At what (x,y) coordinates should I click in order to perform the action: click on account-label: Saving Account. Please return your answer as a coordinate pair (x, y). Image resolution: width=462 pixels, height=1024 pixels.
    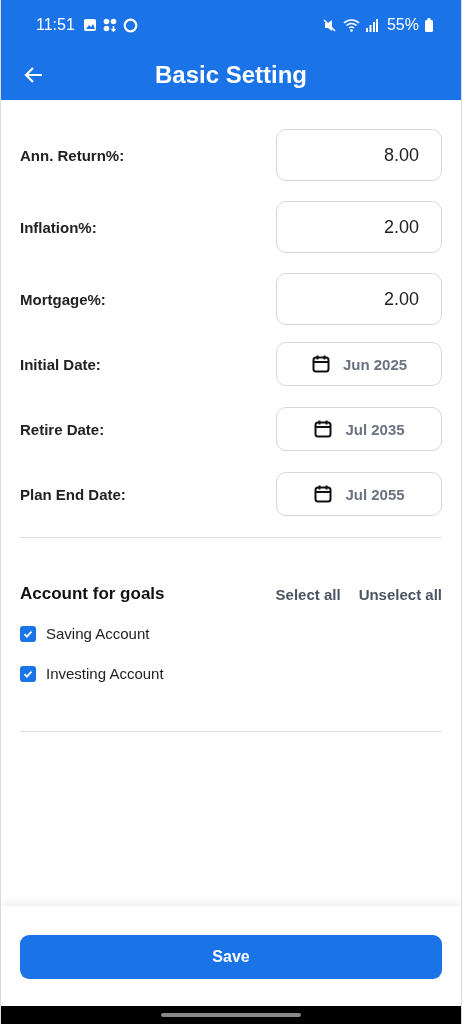
    Looking at the image, I should click on (98, 633).